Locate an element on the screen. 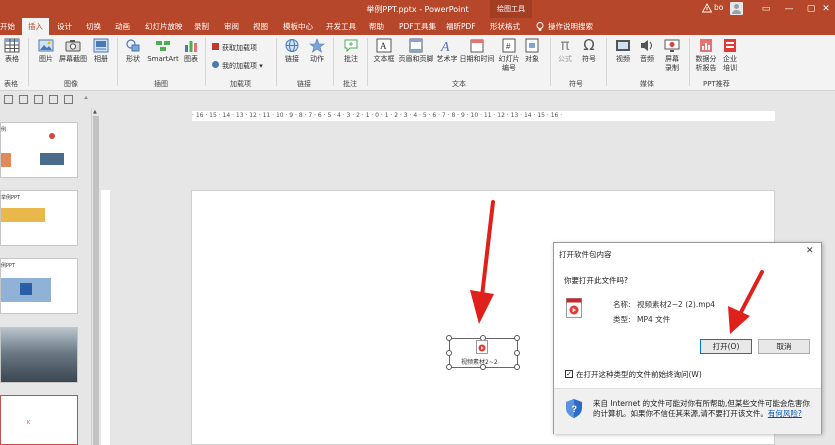  header-footer-button: 页眉和页脚 is located at coordinates (416, 51).